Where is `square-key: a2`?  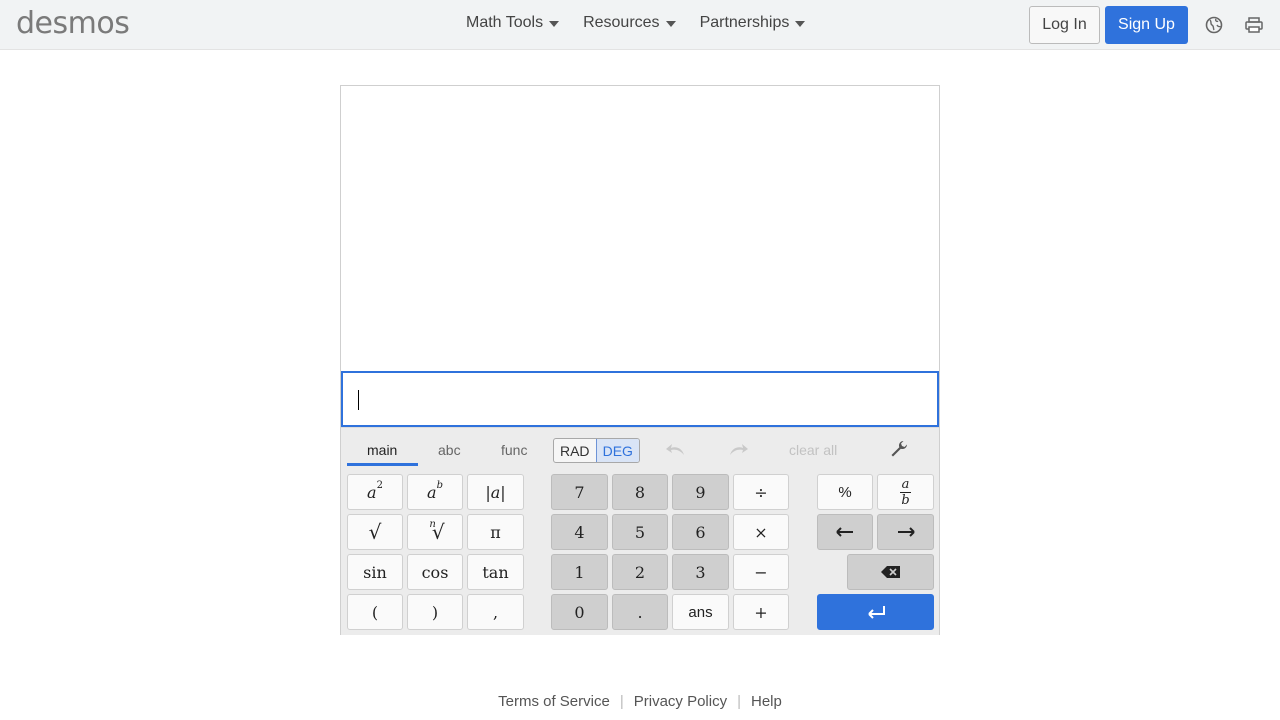
square-key: a2 is located at coordinates (375, 492).